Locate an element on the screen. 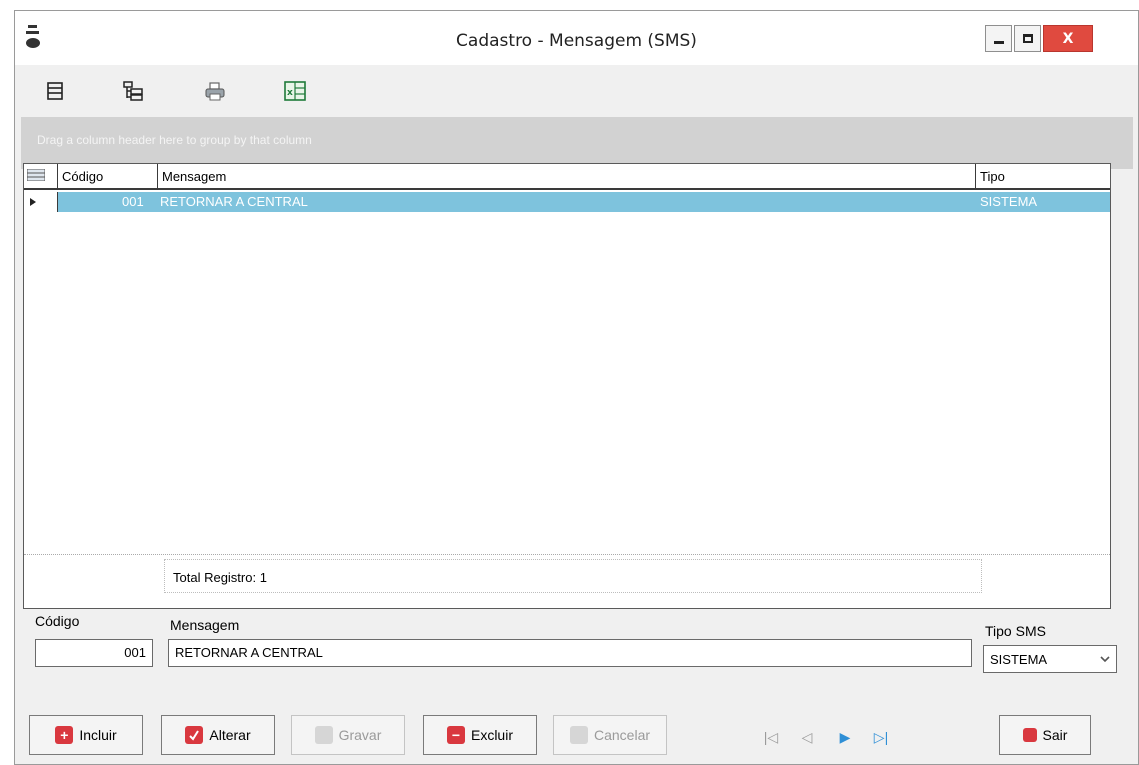 Image resolution: width=1139 pixels, height=765 pixels. next-record-icon: ▶ is located at coordinates (845, 737).